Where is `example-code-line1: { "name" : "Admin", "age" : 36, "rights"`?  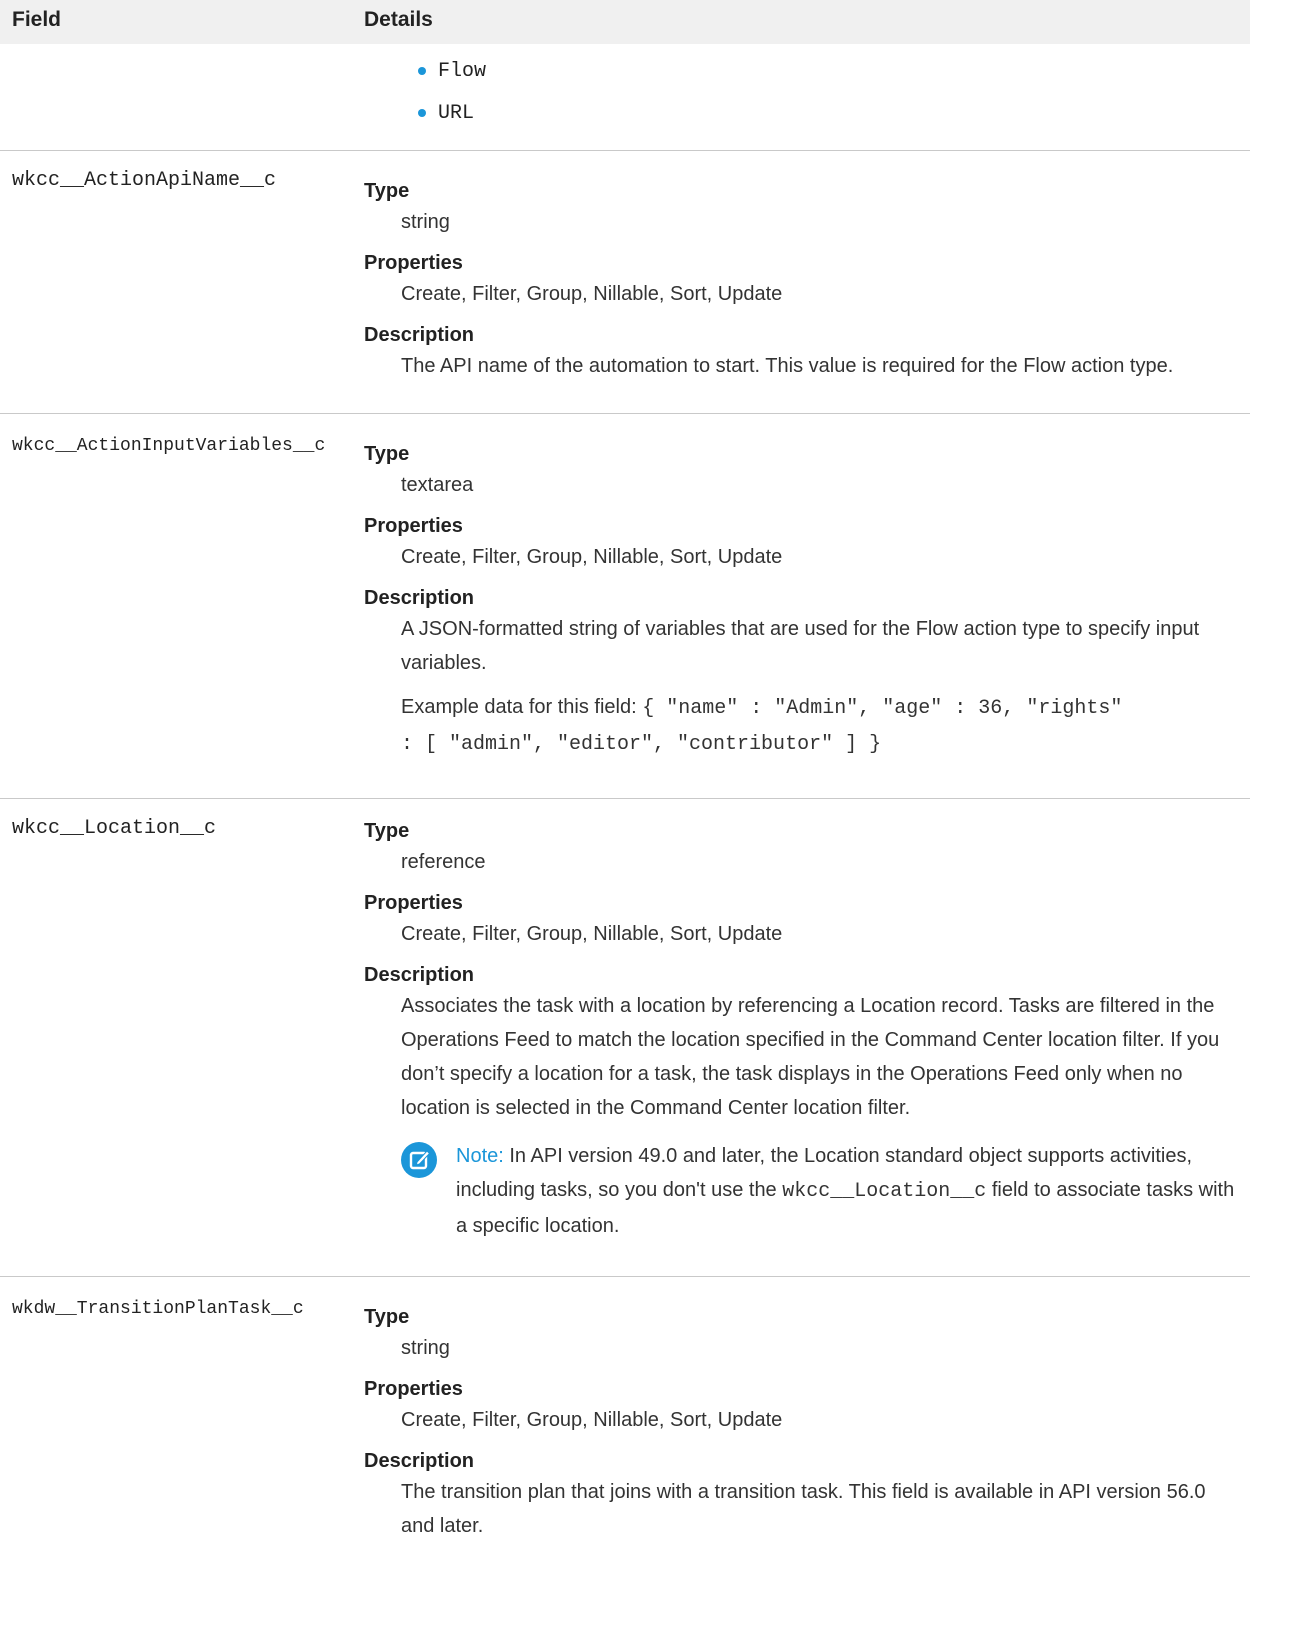 example-code-line1: { "name" : "Admin", "age" : 36, "rights" is located at coordinates (882, 708).